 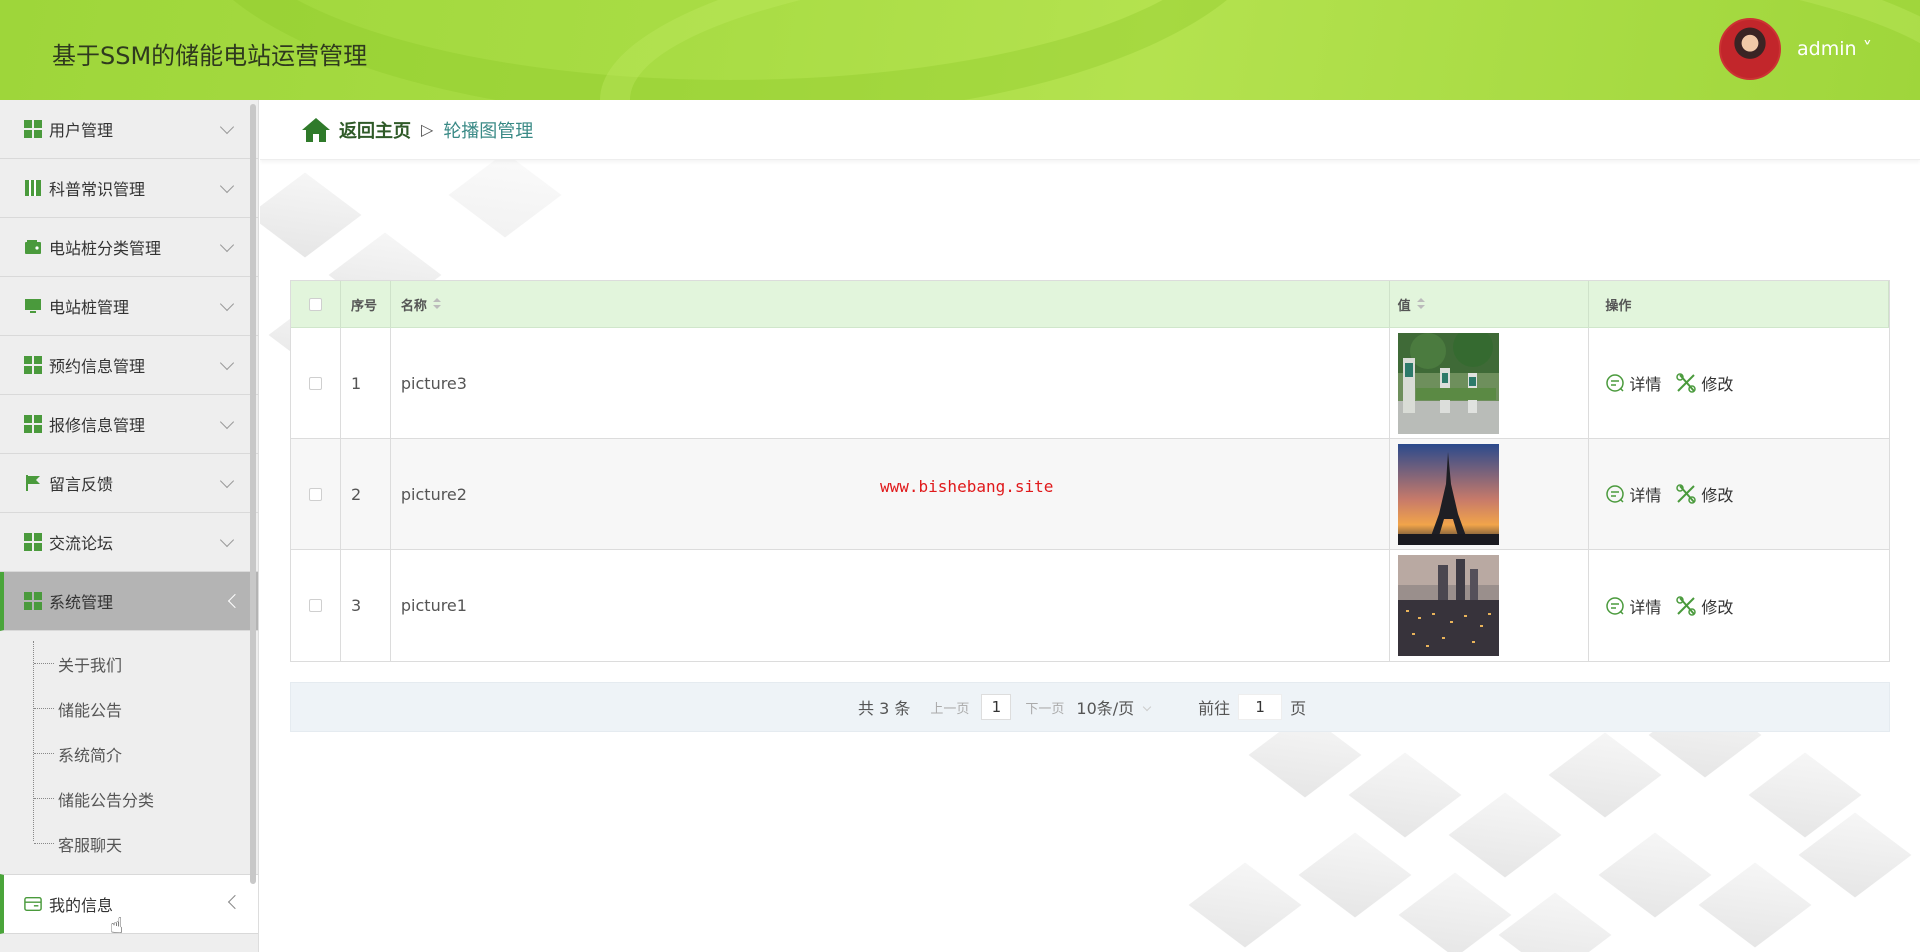 What do you see at coordinates (1114, 707) in the screenshot?
I see `page-size-select: 10条/页` at bounding box center [1114, 707].